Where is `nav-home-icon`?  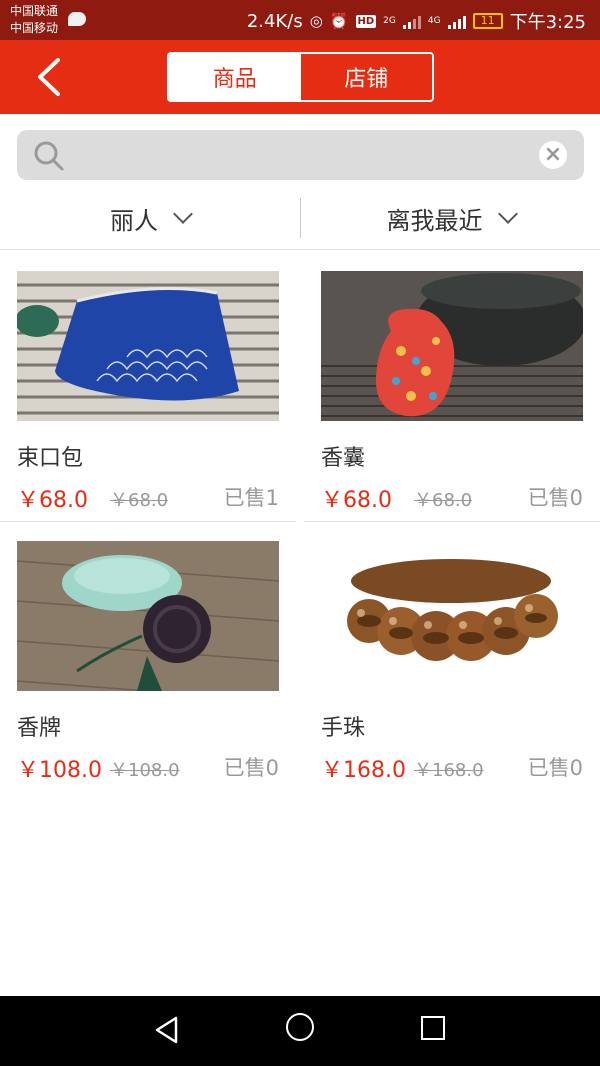
nav-home-icon is located at coordinates (300, 1027).